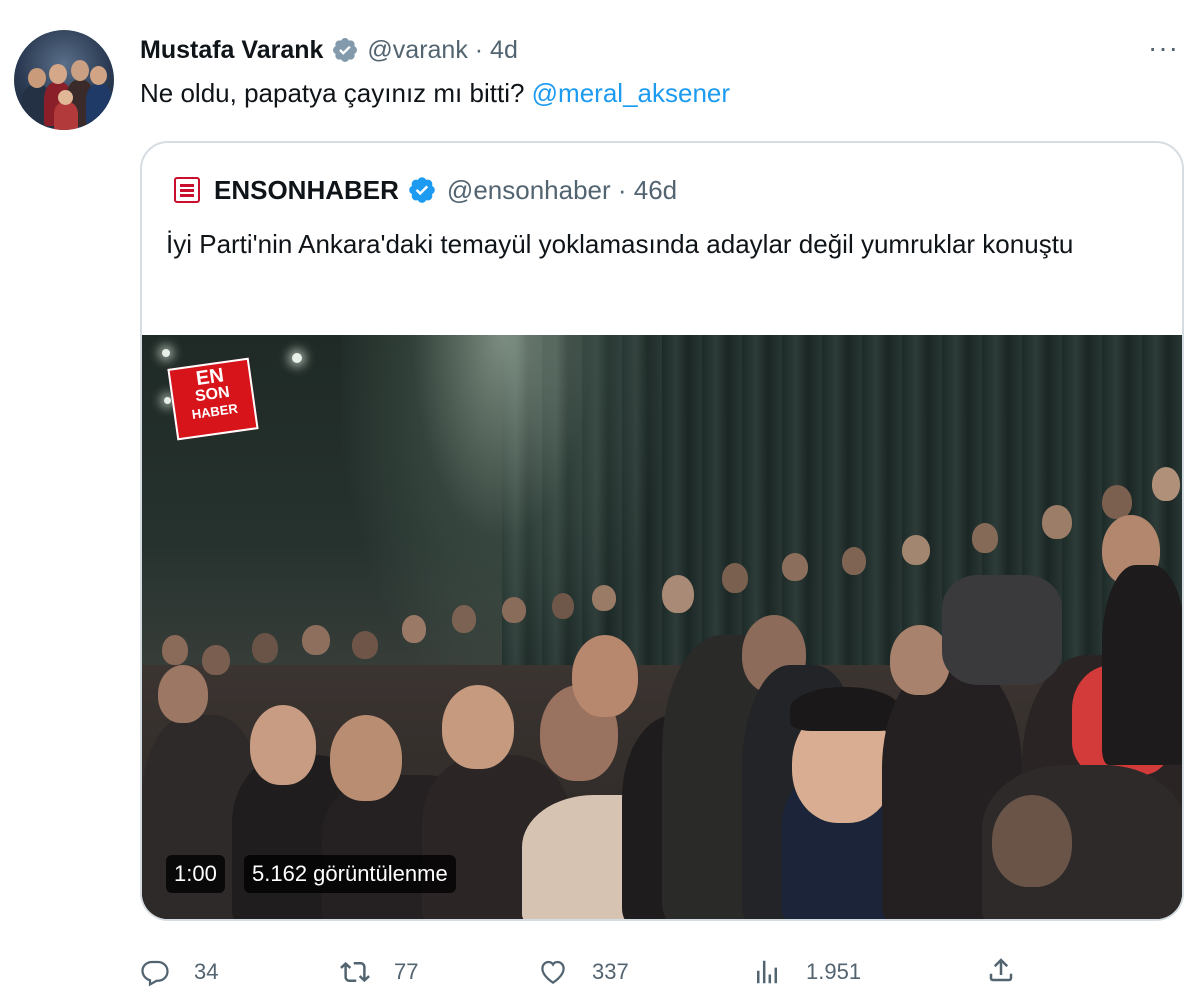  I want to click on avatar, so click(64, 80).